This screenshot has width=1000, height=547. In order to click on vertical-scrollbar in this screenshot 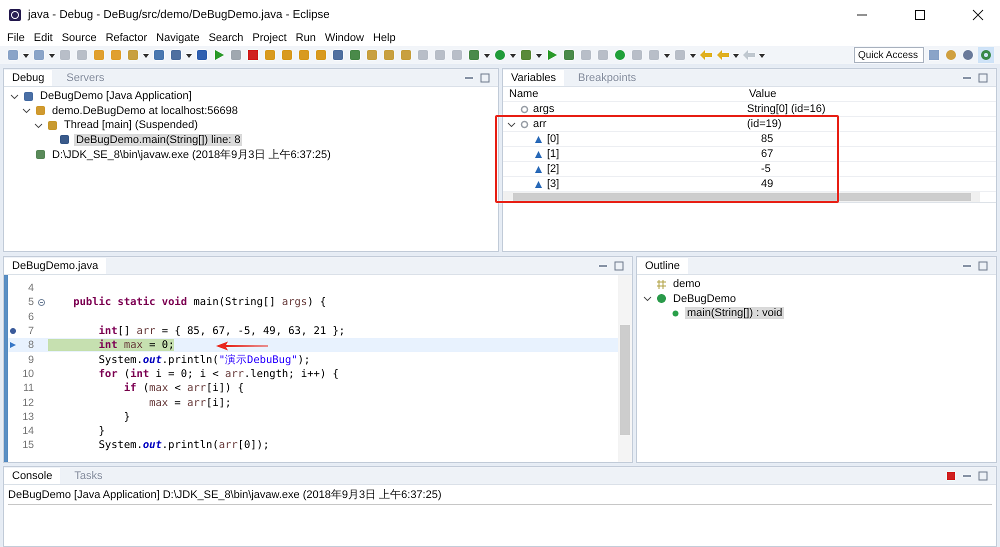, I will do `click(625, 368)`.